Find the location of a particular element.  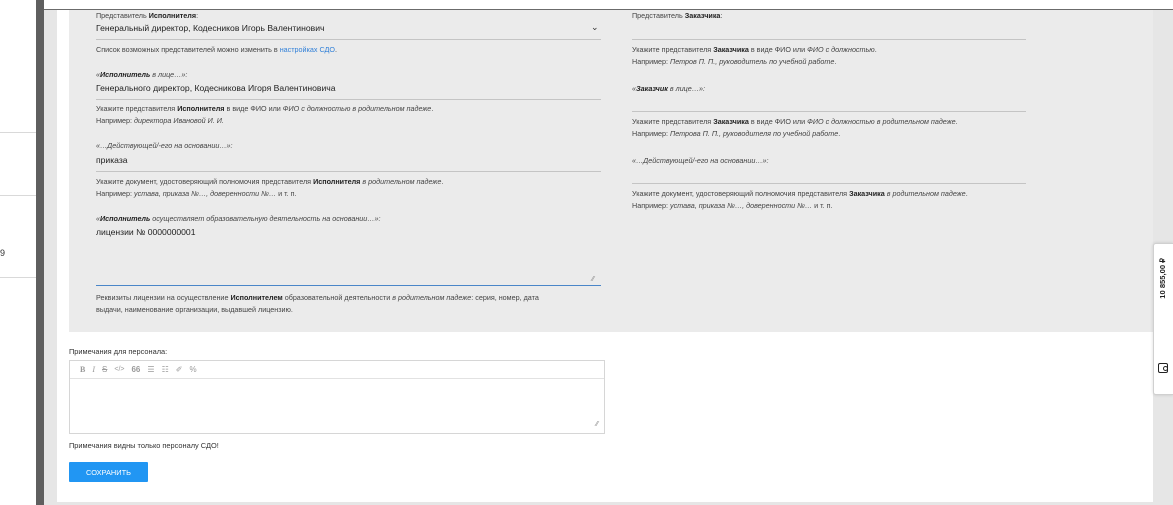

save-button: СОХРАНИТЬ is located at coordinates (108, 472).